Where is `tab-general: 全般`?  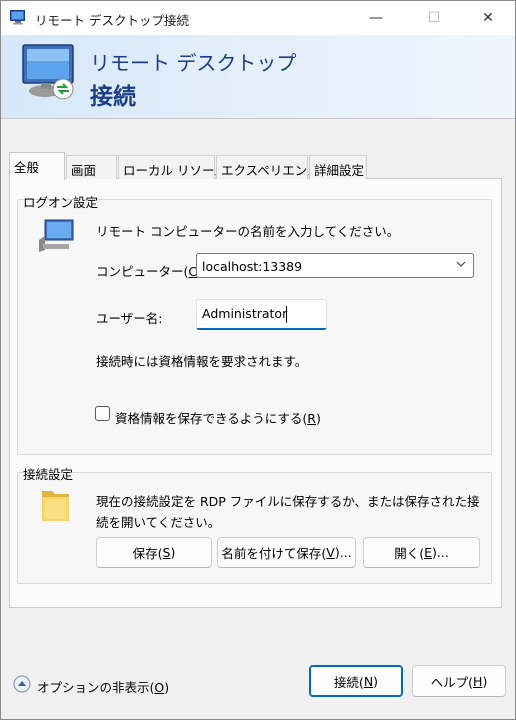 tab-general: 全般 is located at coordinates (37, 166).